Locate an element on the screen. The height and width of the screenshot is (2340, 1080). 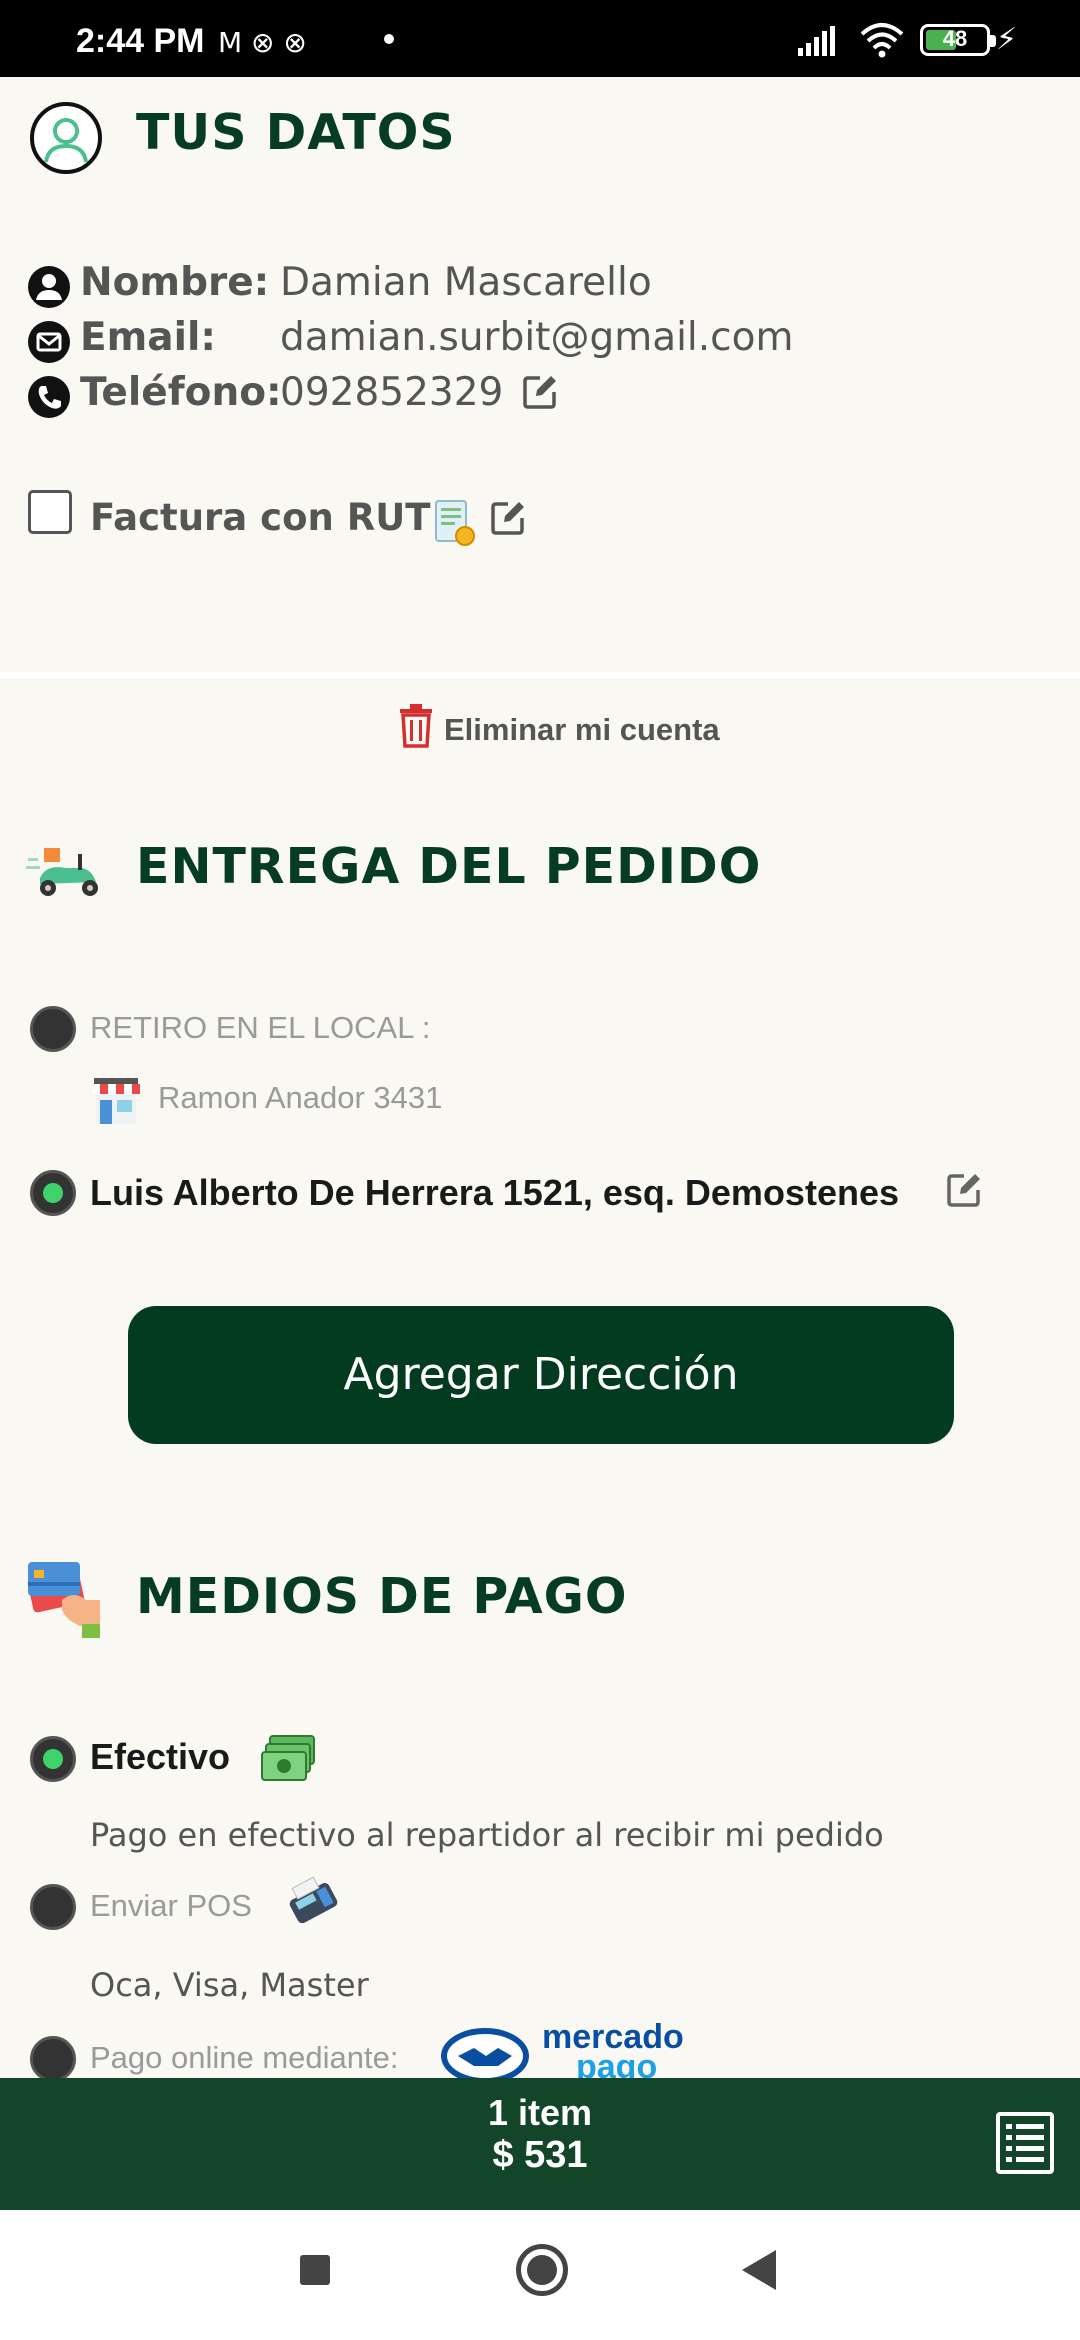
notification-icons: M ⊗ ⊗ is located at coordinates (262, 42).